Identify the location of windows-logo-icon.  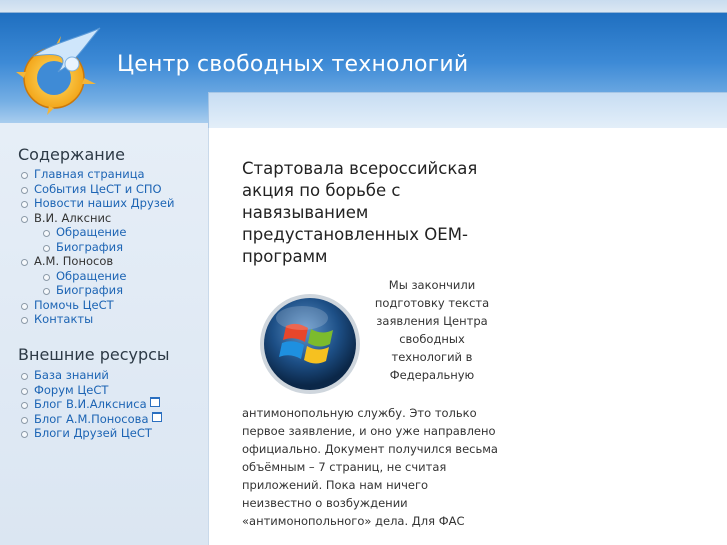
(310, 344).